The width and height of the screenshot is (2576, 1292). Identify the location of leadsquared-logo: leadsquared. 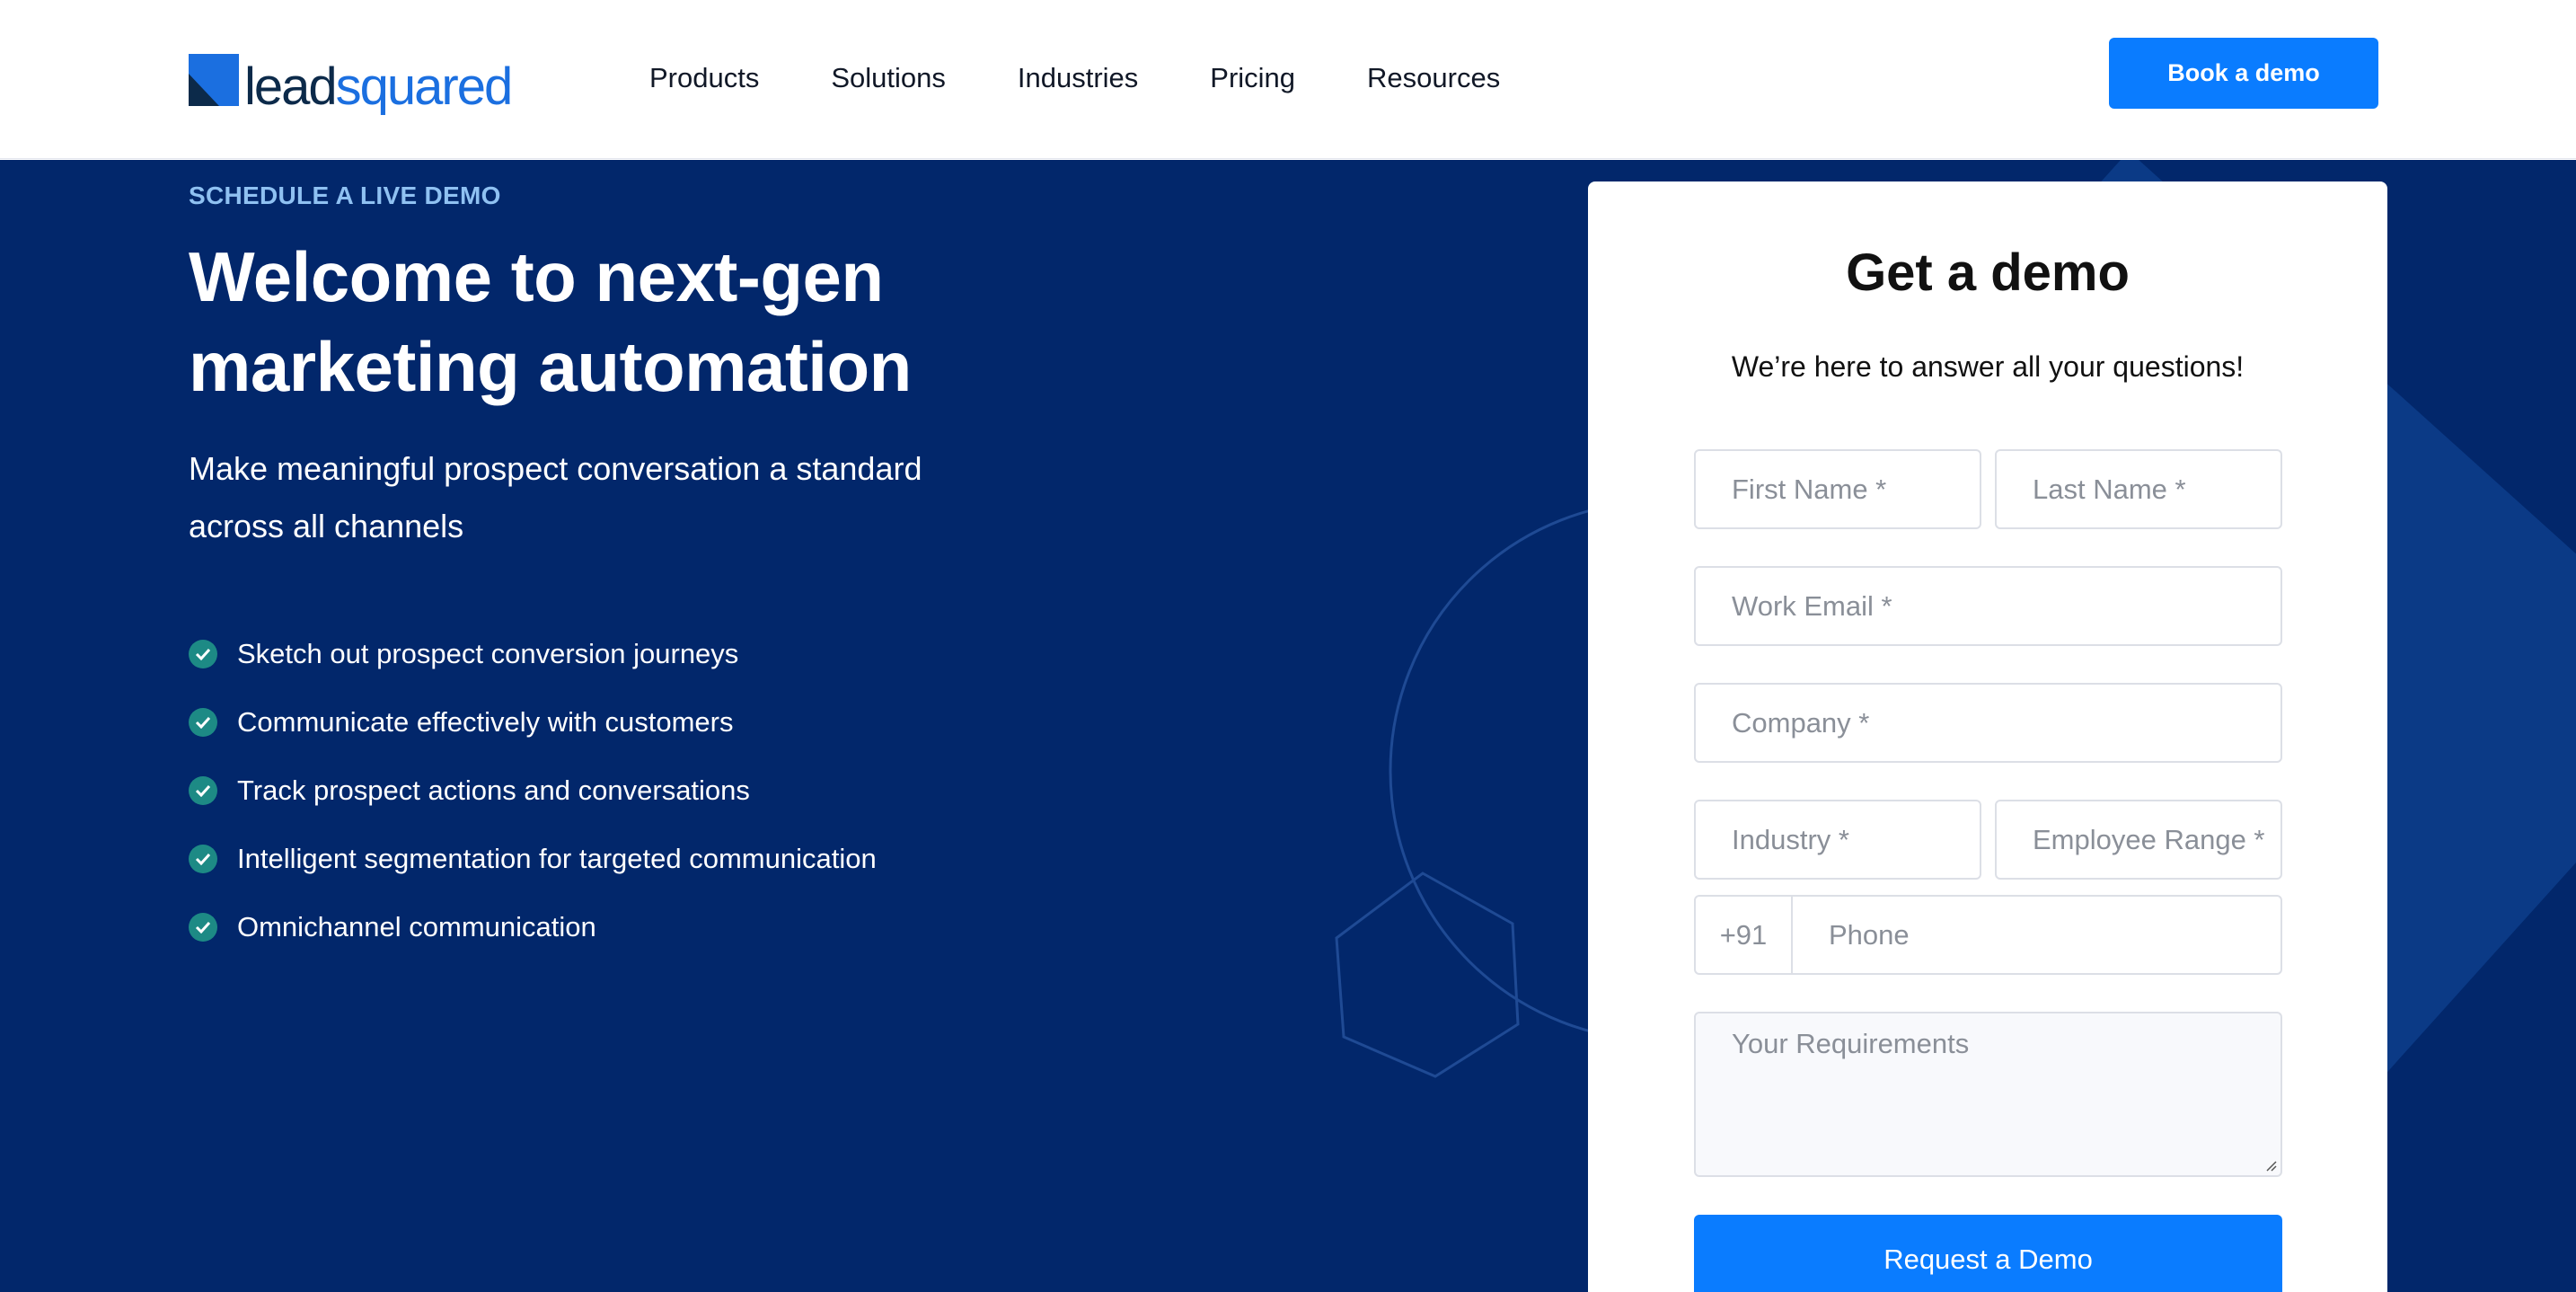
(351, 80).